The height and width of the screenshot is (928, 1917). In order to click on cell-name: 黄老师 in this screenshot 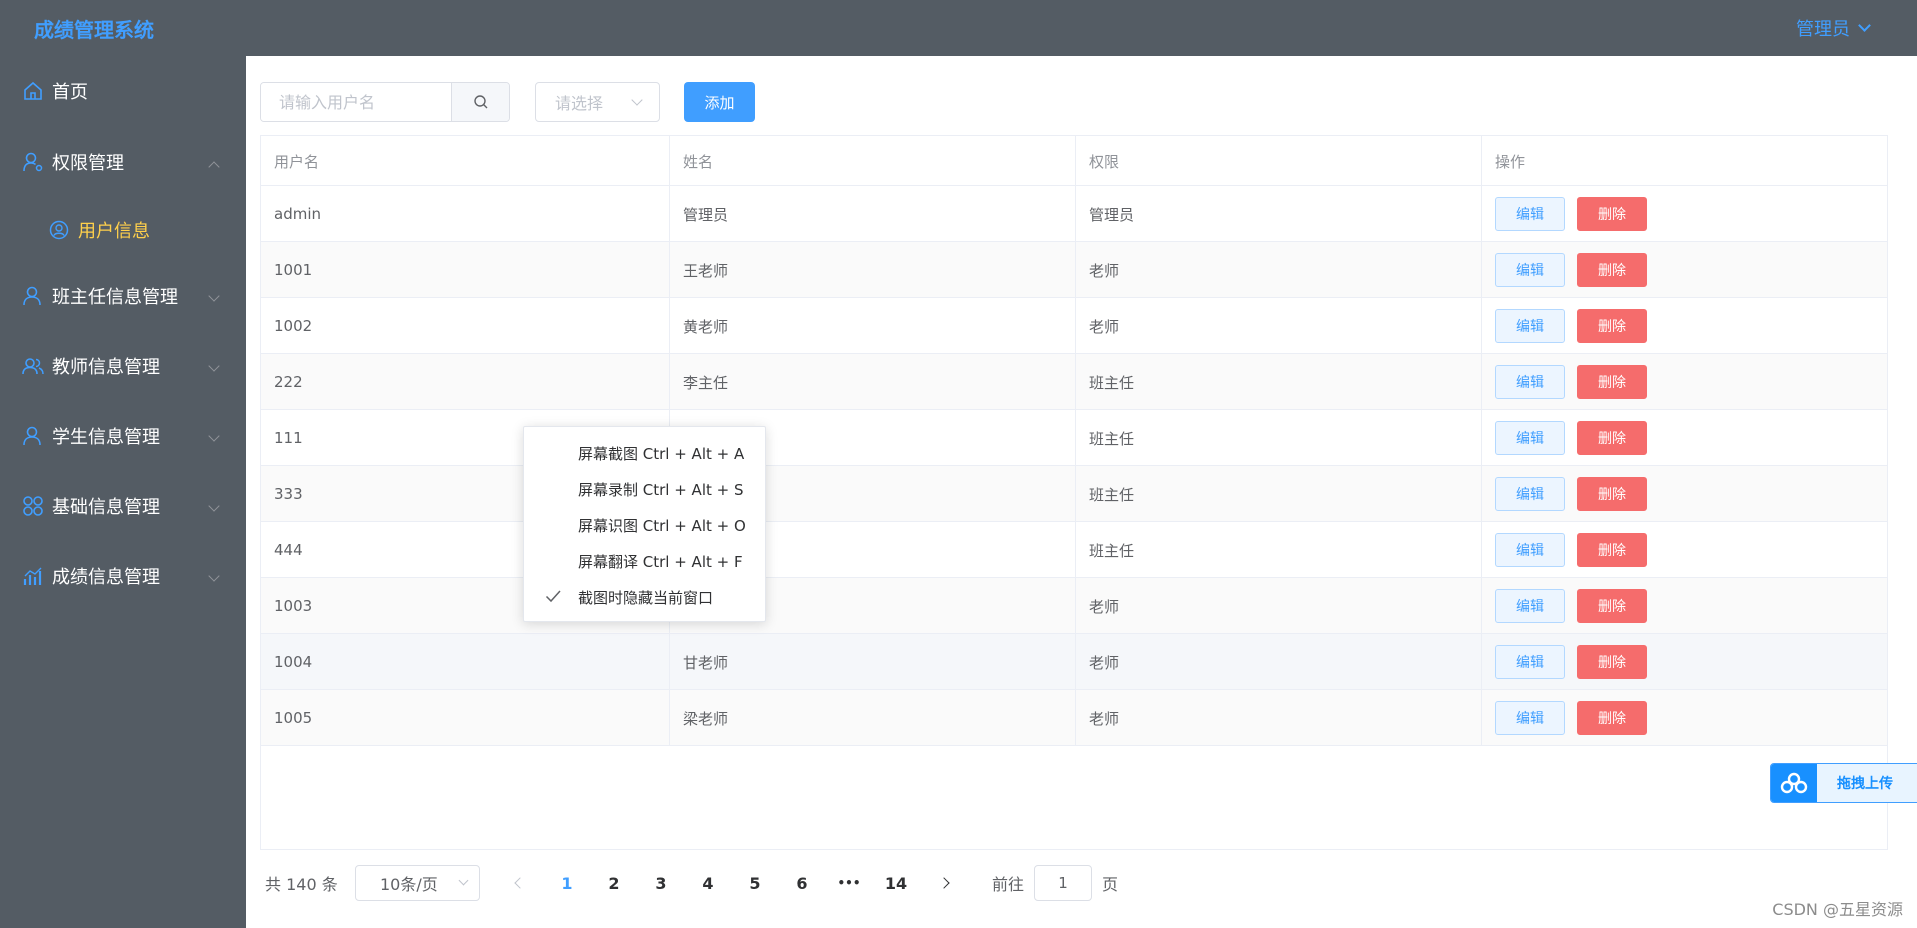, I will do `click(873, 326)`.